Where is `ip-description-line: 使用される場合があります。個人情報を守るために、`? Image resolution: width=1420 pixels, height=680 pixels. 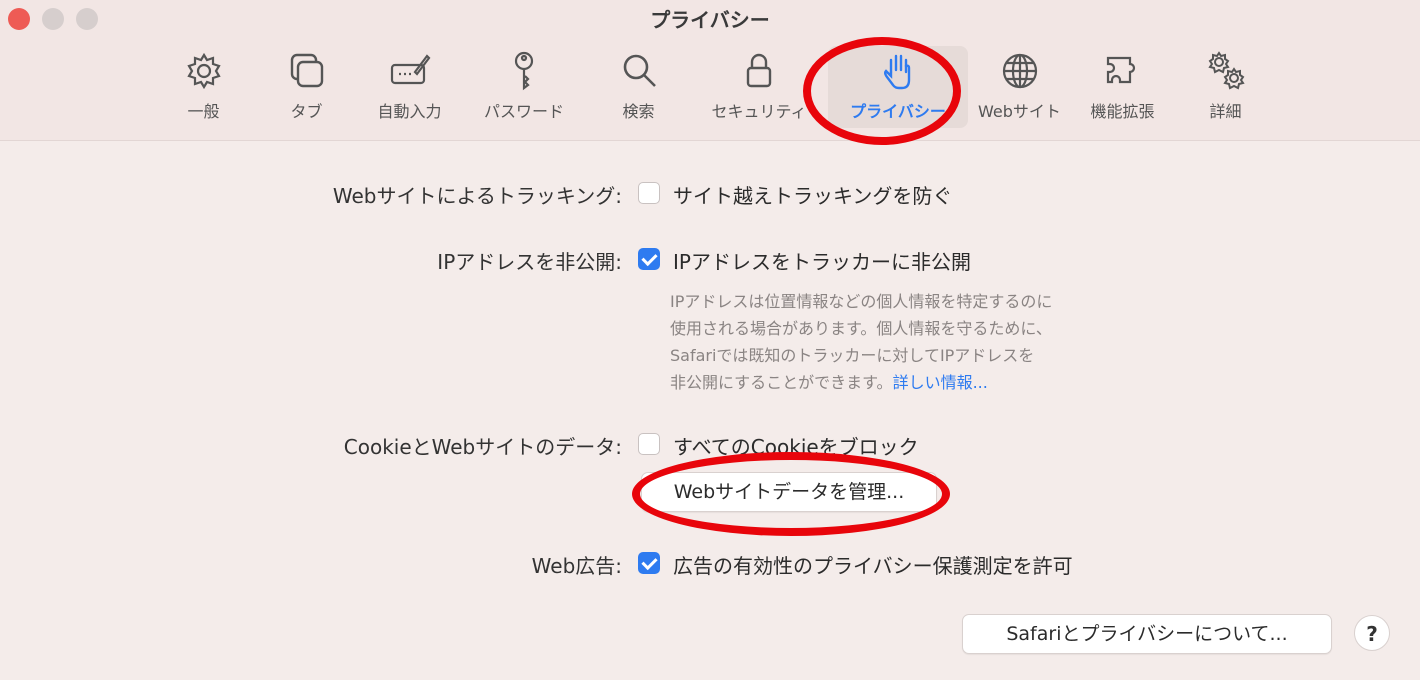
ip-description-line: 使用される場合があります。個人情報を守るために、 is located at coordinates (861, 328).